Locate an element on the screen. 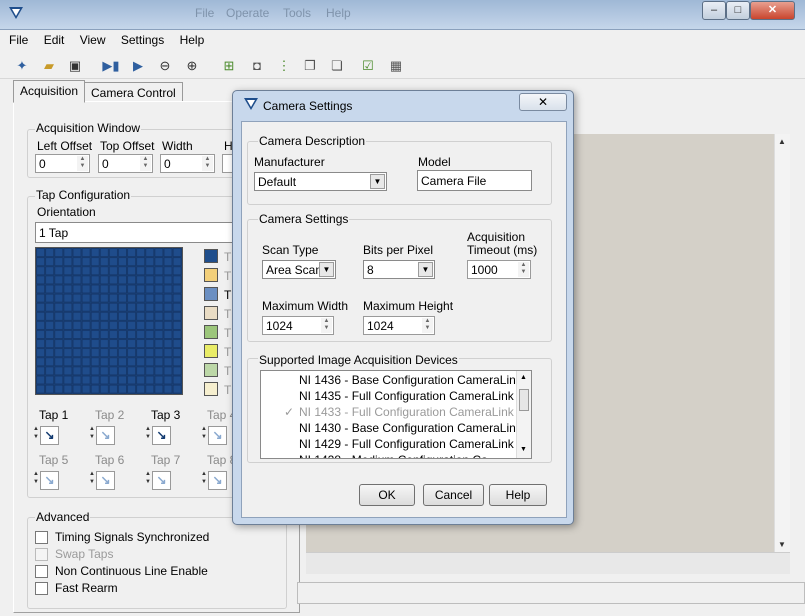 This screenshot has height=616, width=805. checkbox-label: Fast Rearm is located at coordinates (86, 588).